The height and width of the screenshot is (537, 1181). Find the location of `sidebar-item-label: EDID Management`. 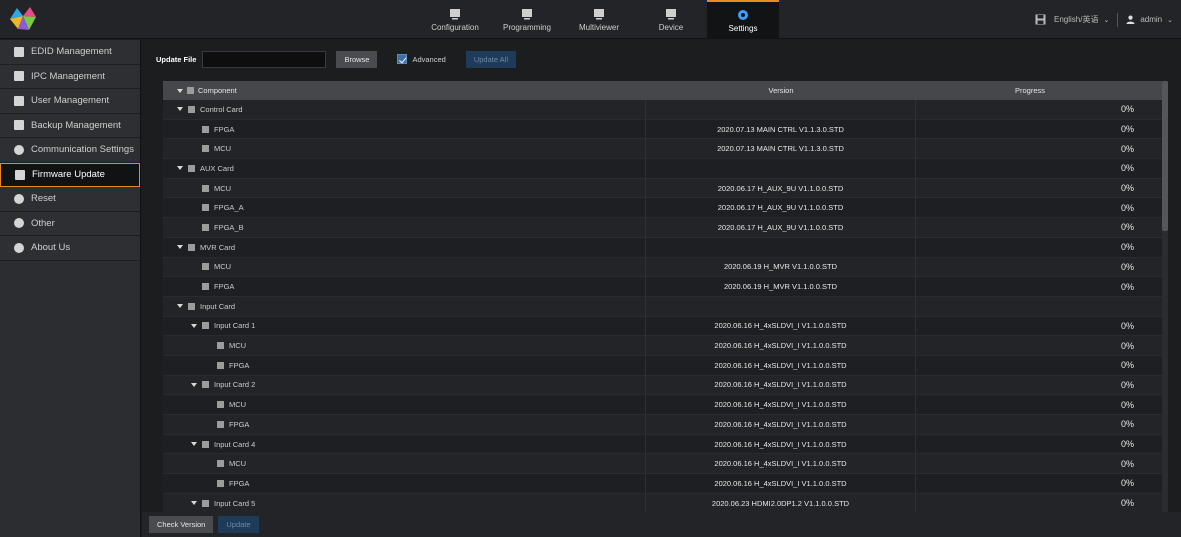

sidebar-item-label: EDID Management is located at coordinates (71, 52).